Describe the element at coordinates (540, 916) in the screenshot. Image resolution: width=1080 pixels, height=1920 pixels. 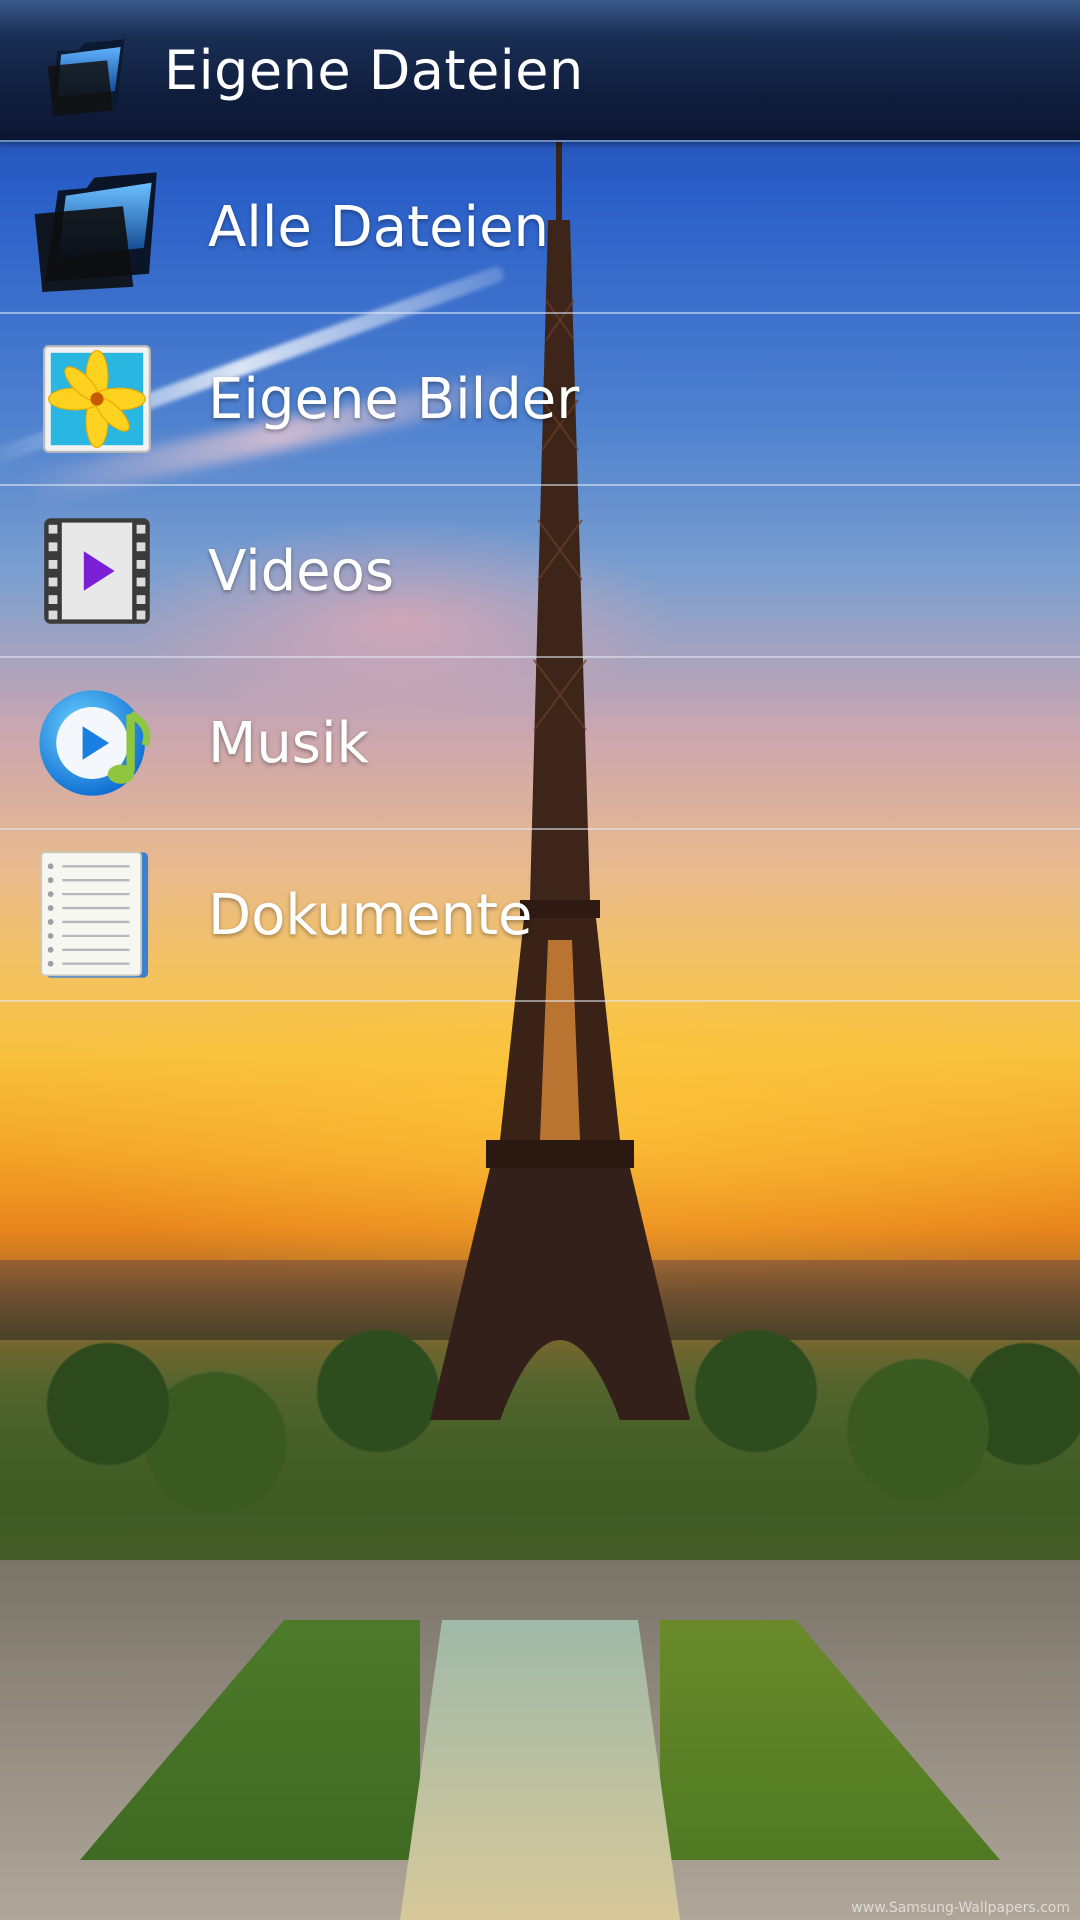
I see `list-item-documents: Dokumente` at that location.